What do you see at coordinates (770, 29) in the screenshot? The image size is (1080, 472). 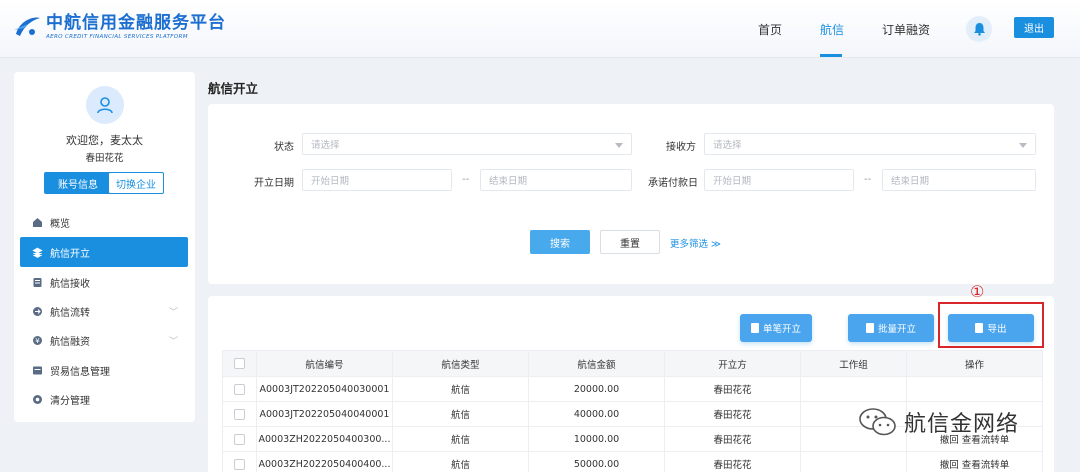 I see `nav-home: 首页` at bounding box center [770, 29].